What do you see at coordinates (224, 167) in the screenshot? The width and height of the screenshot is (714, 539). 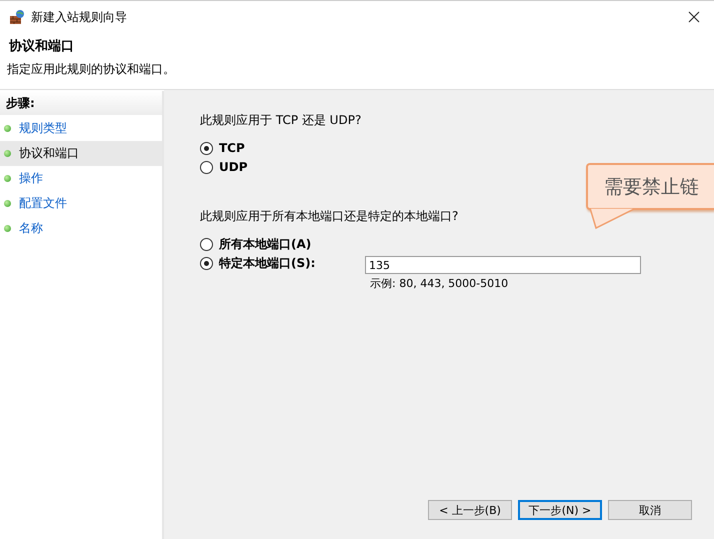 I see `radio-option: UDP` at bounding box center [224, 167].